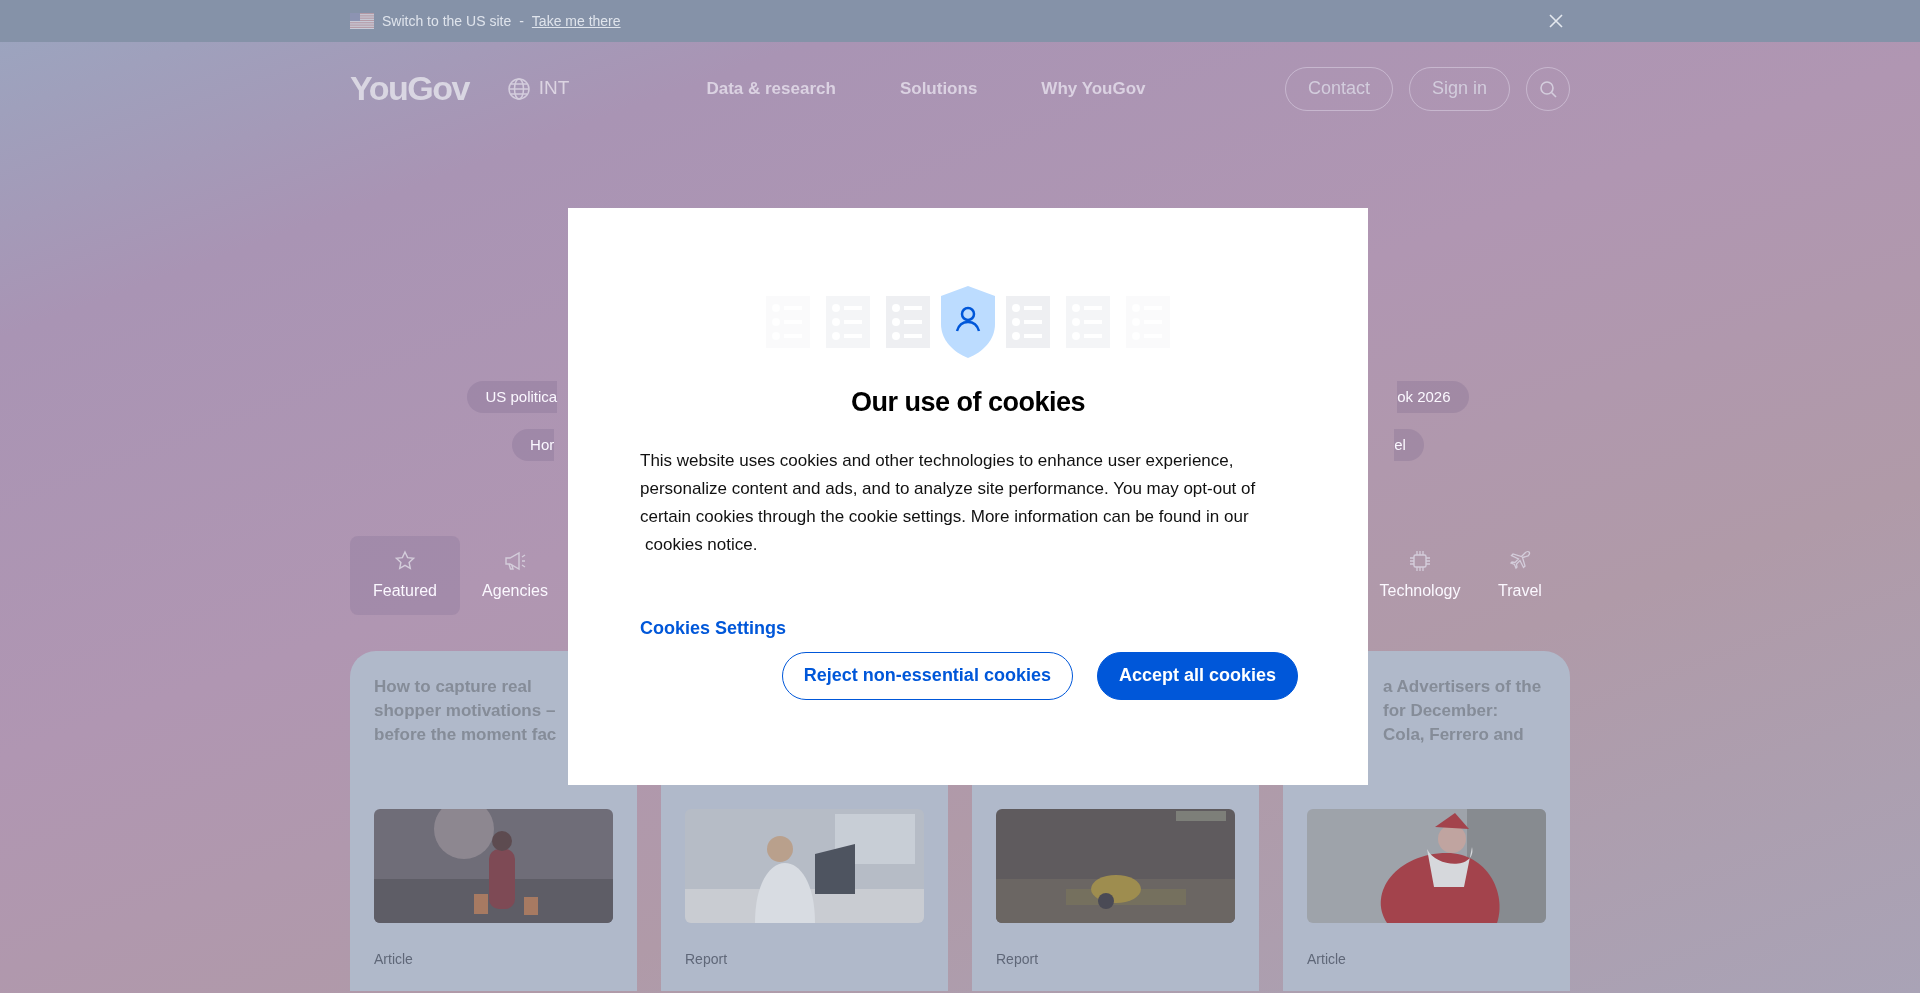  What do you see at coordinates (515, 575) in the screenshot?
I see `category-tab: Agencies` at bounding box center [515, 575].